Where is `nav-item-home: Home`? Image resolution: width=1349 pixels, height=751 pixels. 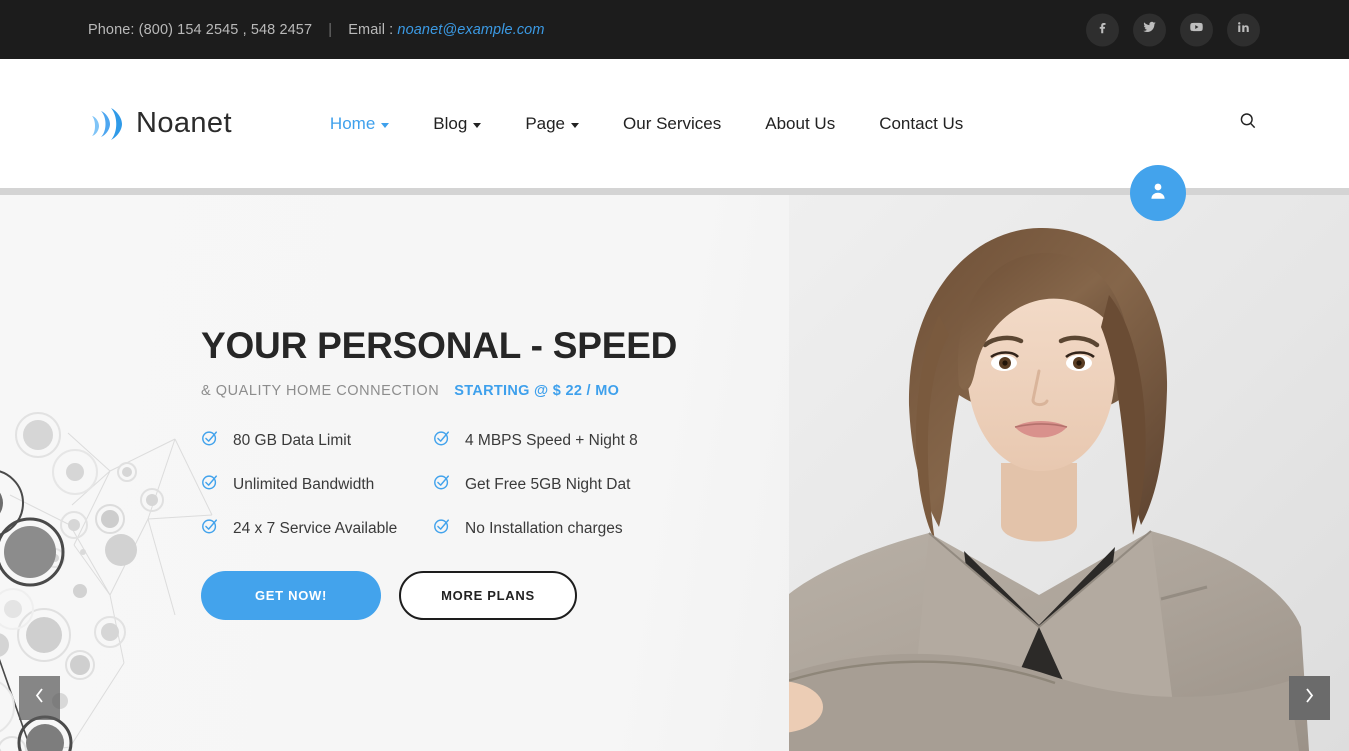
nav-item-home: Home is located at coordinates (359, 124).